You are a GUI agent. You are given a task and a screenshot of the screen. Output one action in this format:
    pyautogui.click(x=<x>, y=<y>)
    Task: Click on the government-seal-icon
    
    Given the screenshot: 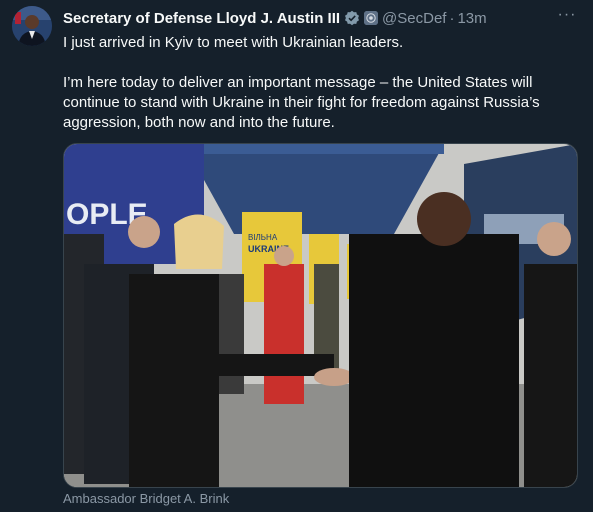 What is the action you would take?
    pyautogui.click(x=371, y=18)
    